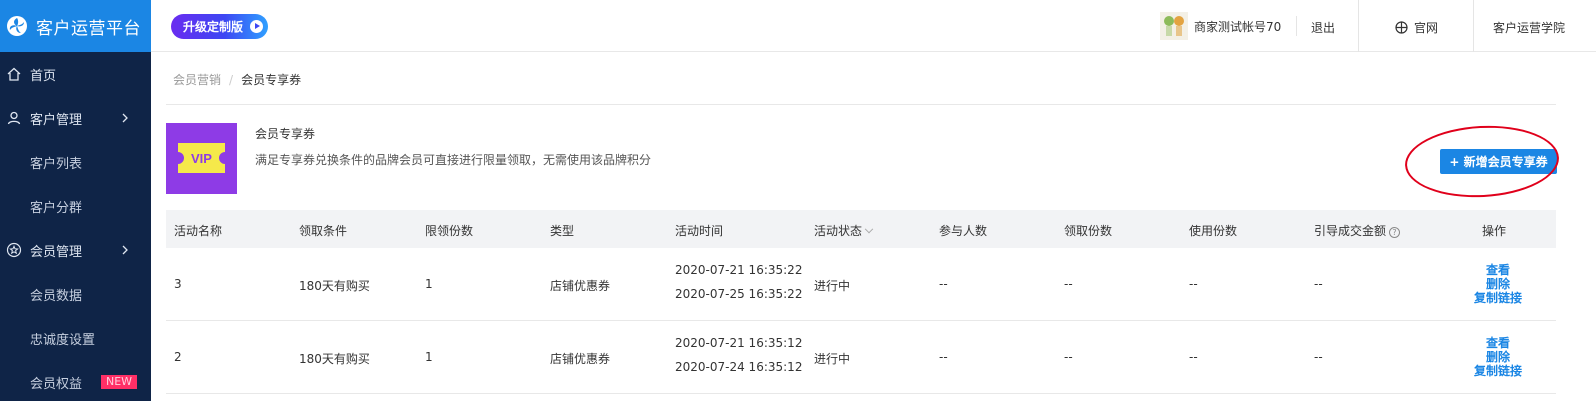 The width and height of the screenshot is (1596, 401). What do you see at coordinates (699, 231) in the screenshot?
I see `column-header: 活动时间` at bounding box center [699, 231].